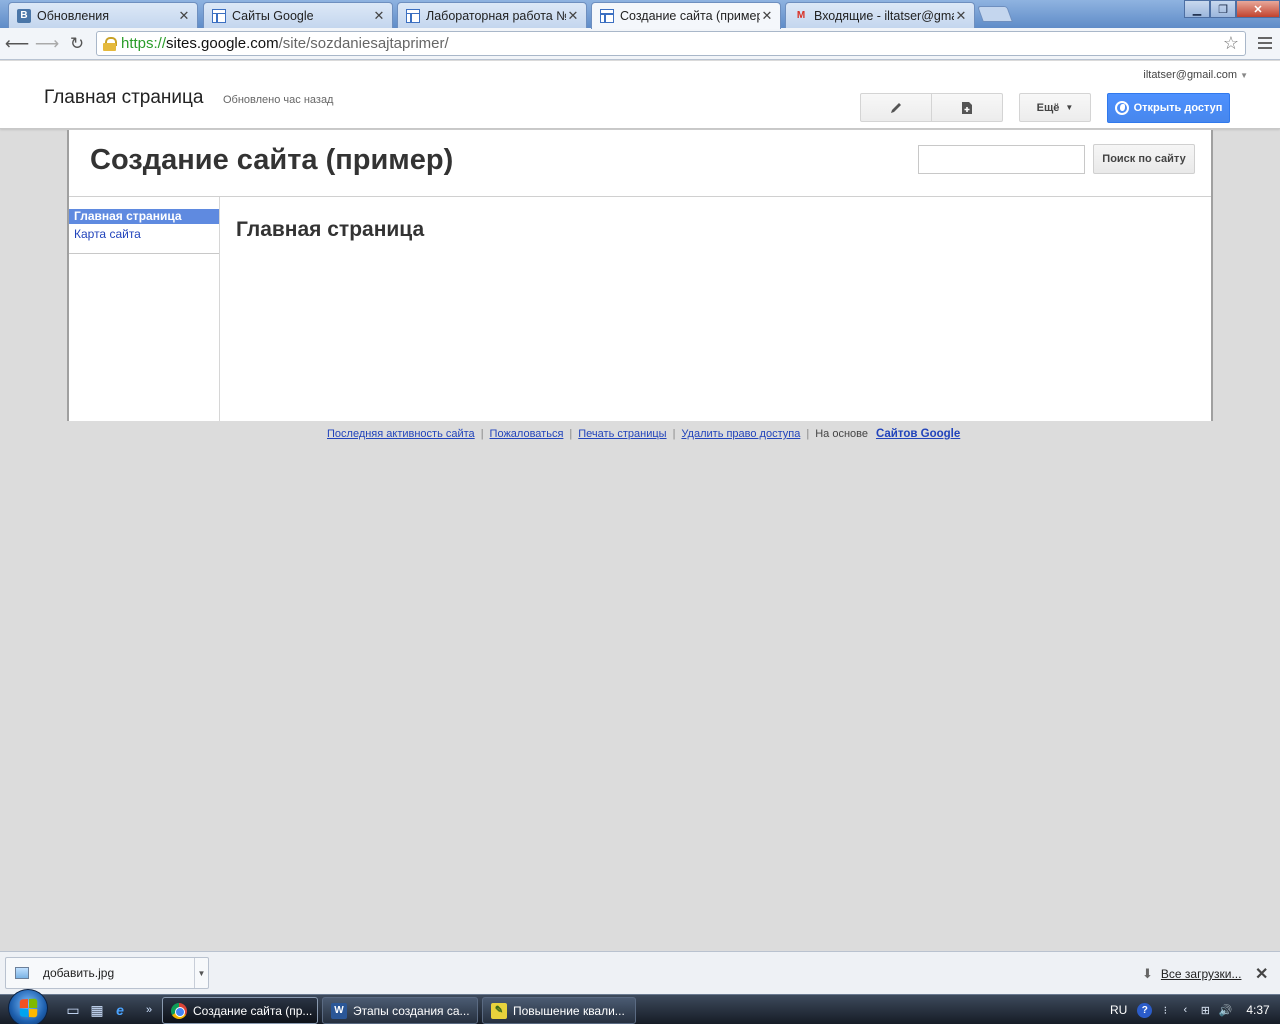  Describe the element at coordinates (149, 1010) in the screenshot. I see `quicklaunch-overflow-icon: »` at that location.